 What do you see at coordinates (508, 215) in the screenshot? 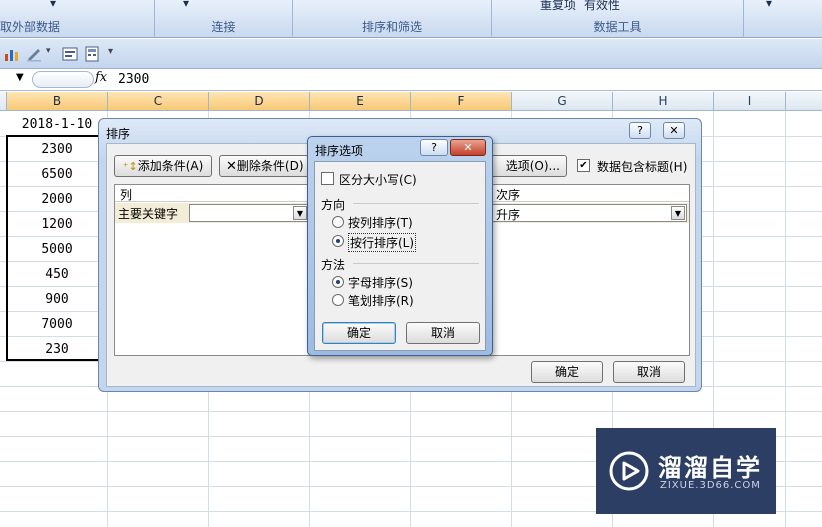
I see `order-value: 升序` at bounding box center [508, 215].